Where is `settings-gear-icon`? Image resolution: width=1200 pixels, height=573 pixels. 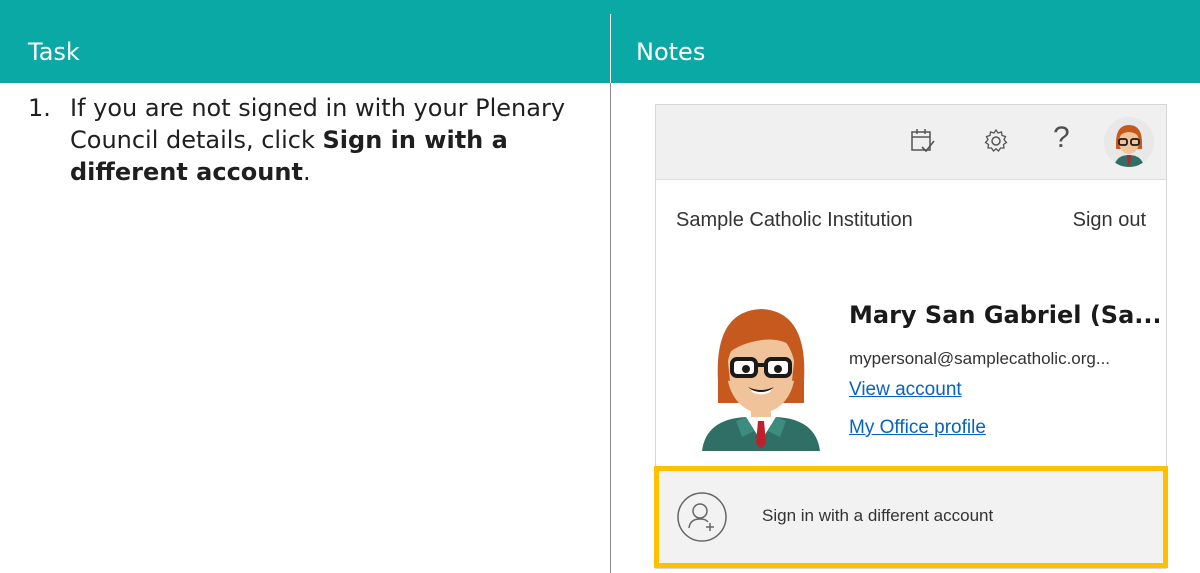
settings-gear-icon is located at coordinates (996, 143).